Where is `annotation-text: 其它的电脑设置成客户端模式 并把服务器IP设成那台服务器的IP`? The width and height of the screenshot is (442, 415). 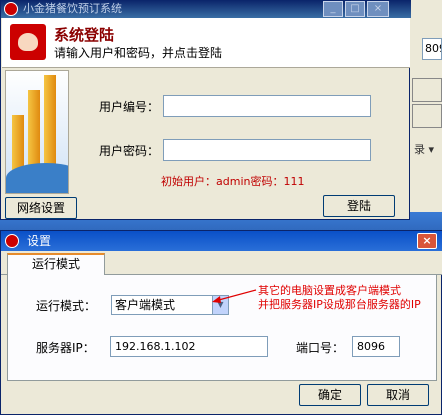
annotation-text: 其它的电脑设置成客户端模式 并把服务器IP设成那台服务器的IP is located at coordinates (339, 298).